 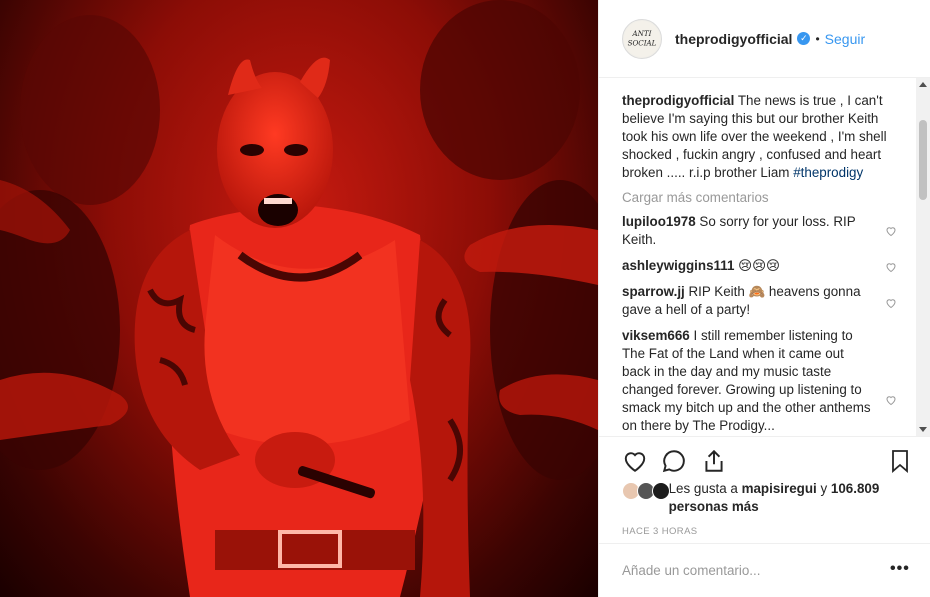 I want to click on post-timestamp: HACE 3 HORAS, so click(x=660, y=531).